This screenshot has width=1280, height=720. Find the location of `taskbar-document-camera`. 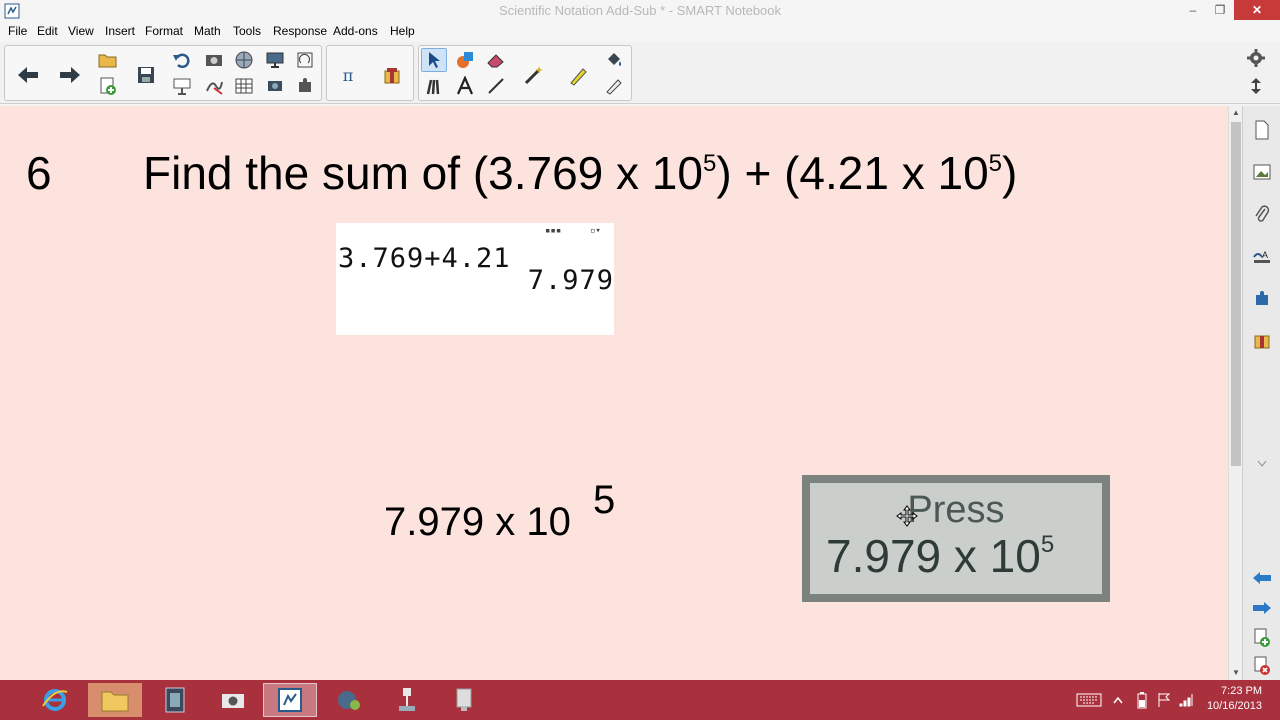

taskbar-document-camera is located at coordinates (407, 700).